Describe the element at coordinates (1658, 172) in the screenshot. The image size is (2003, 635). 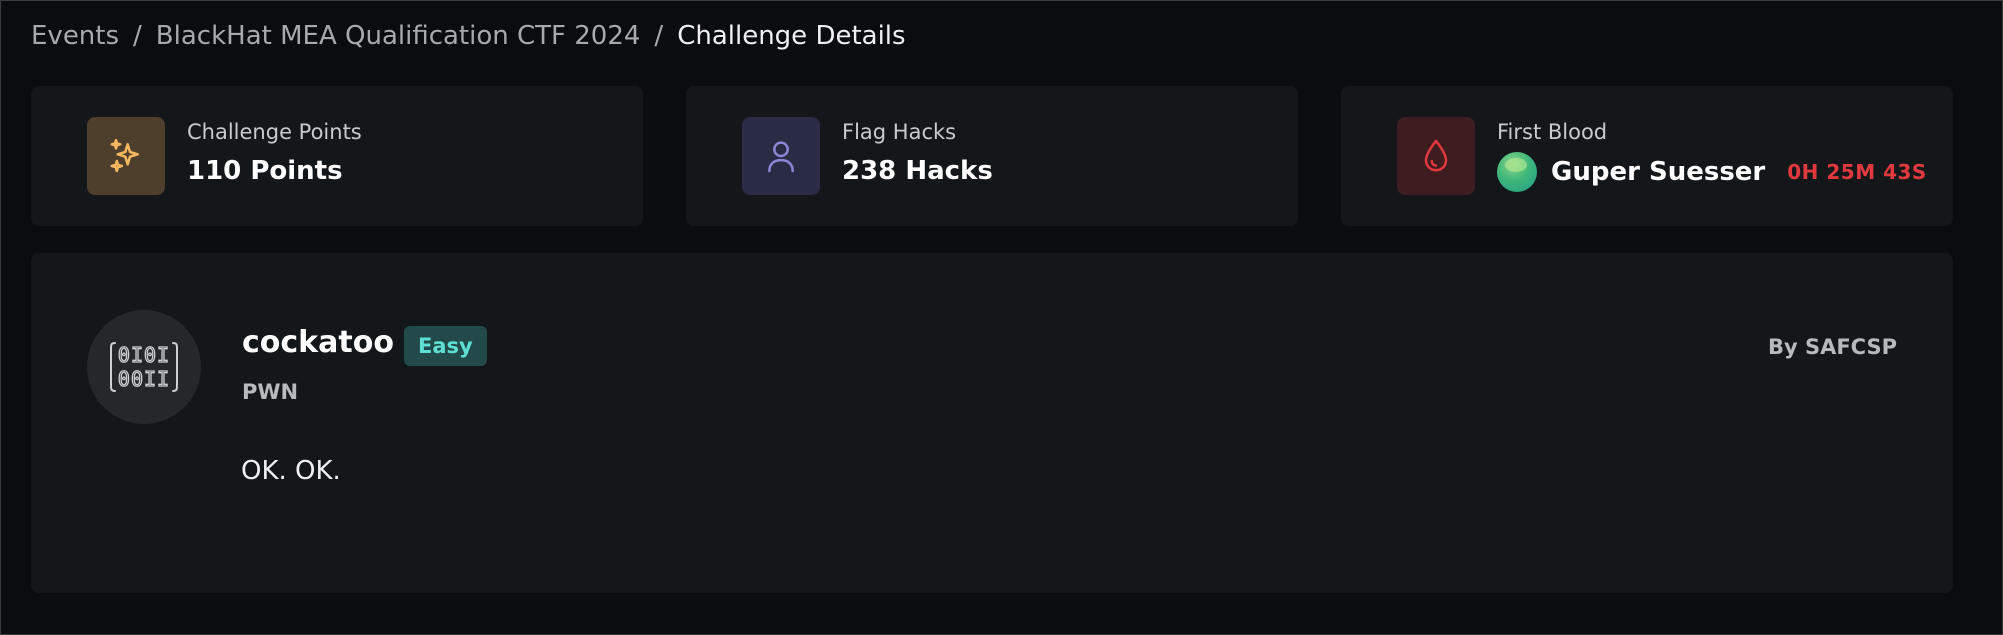
I see `first-blood-user: Guper Suesser` at that location.